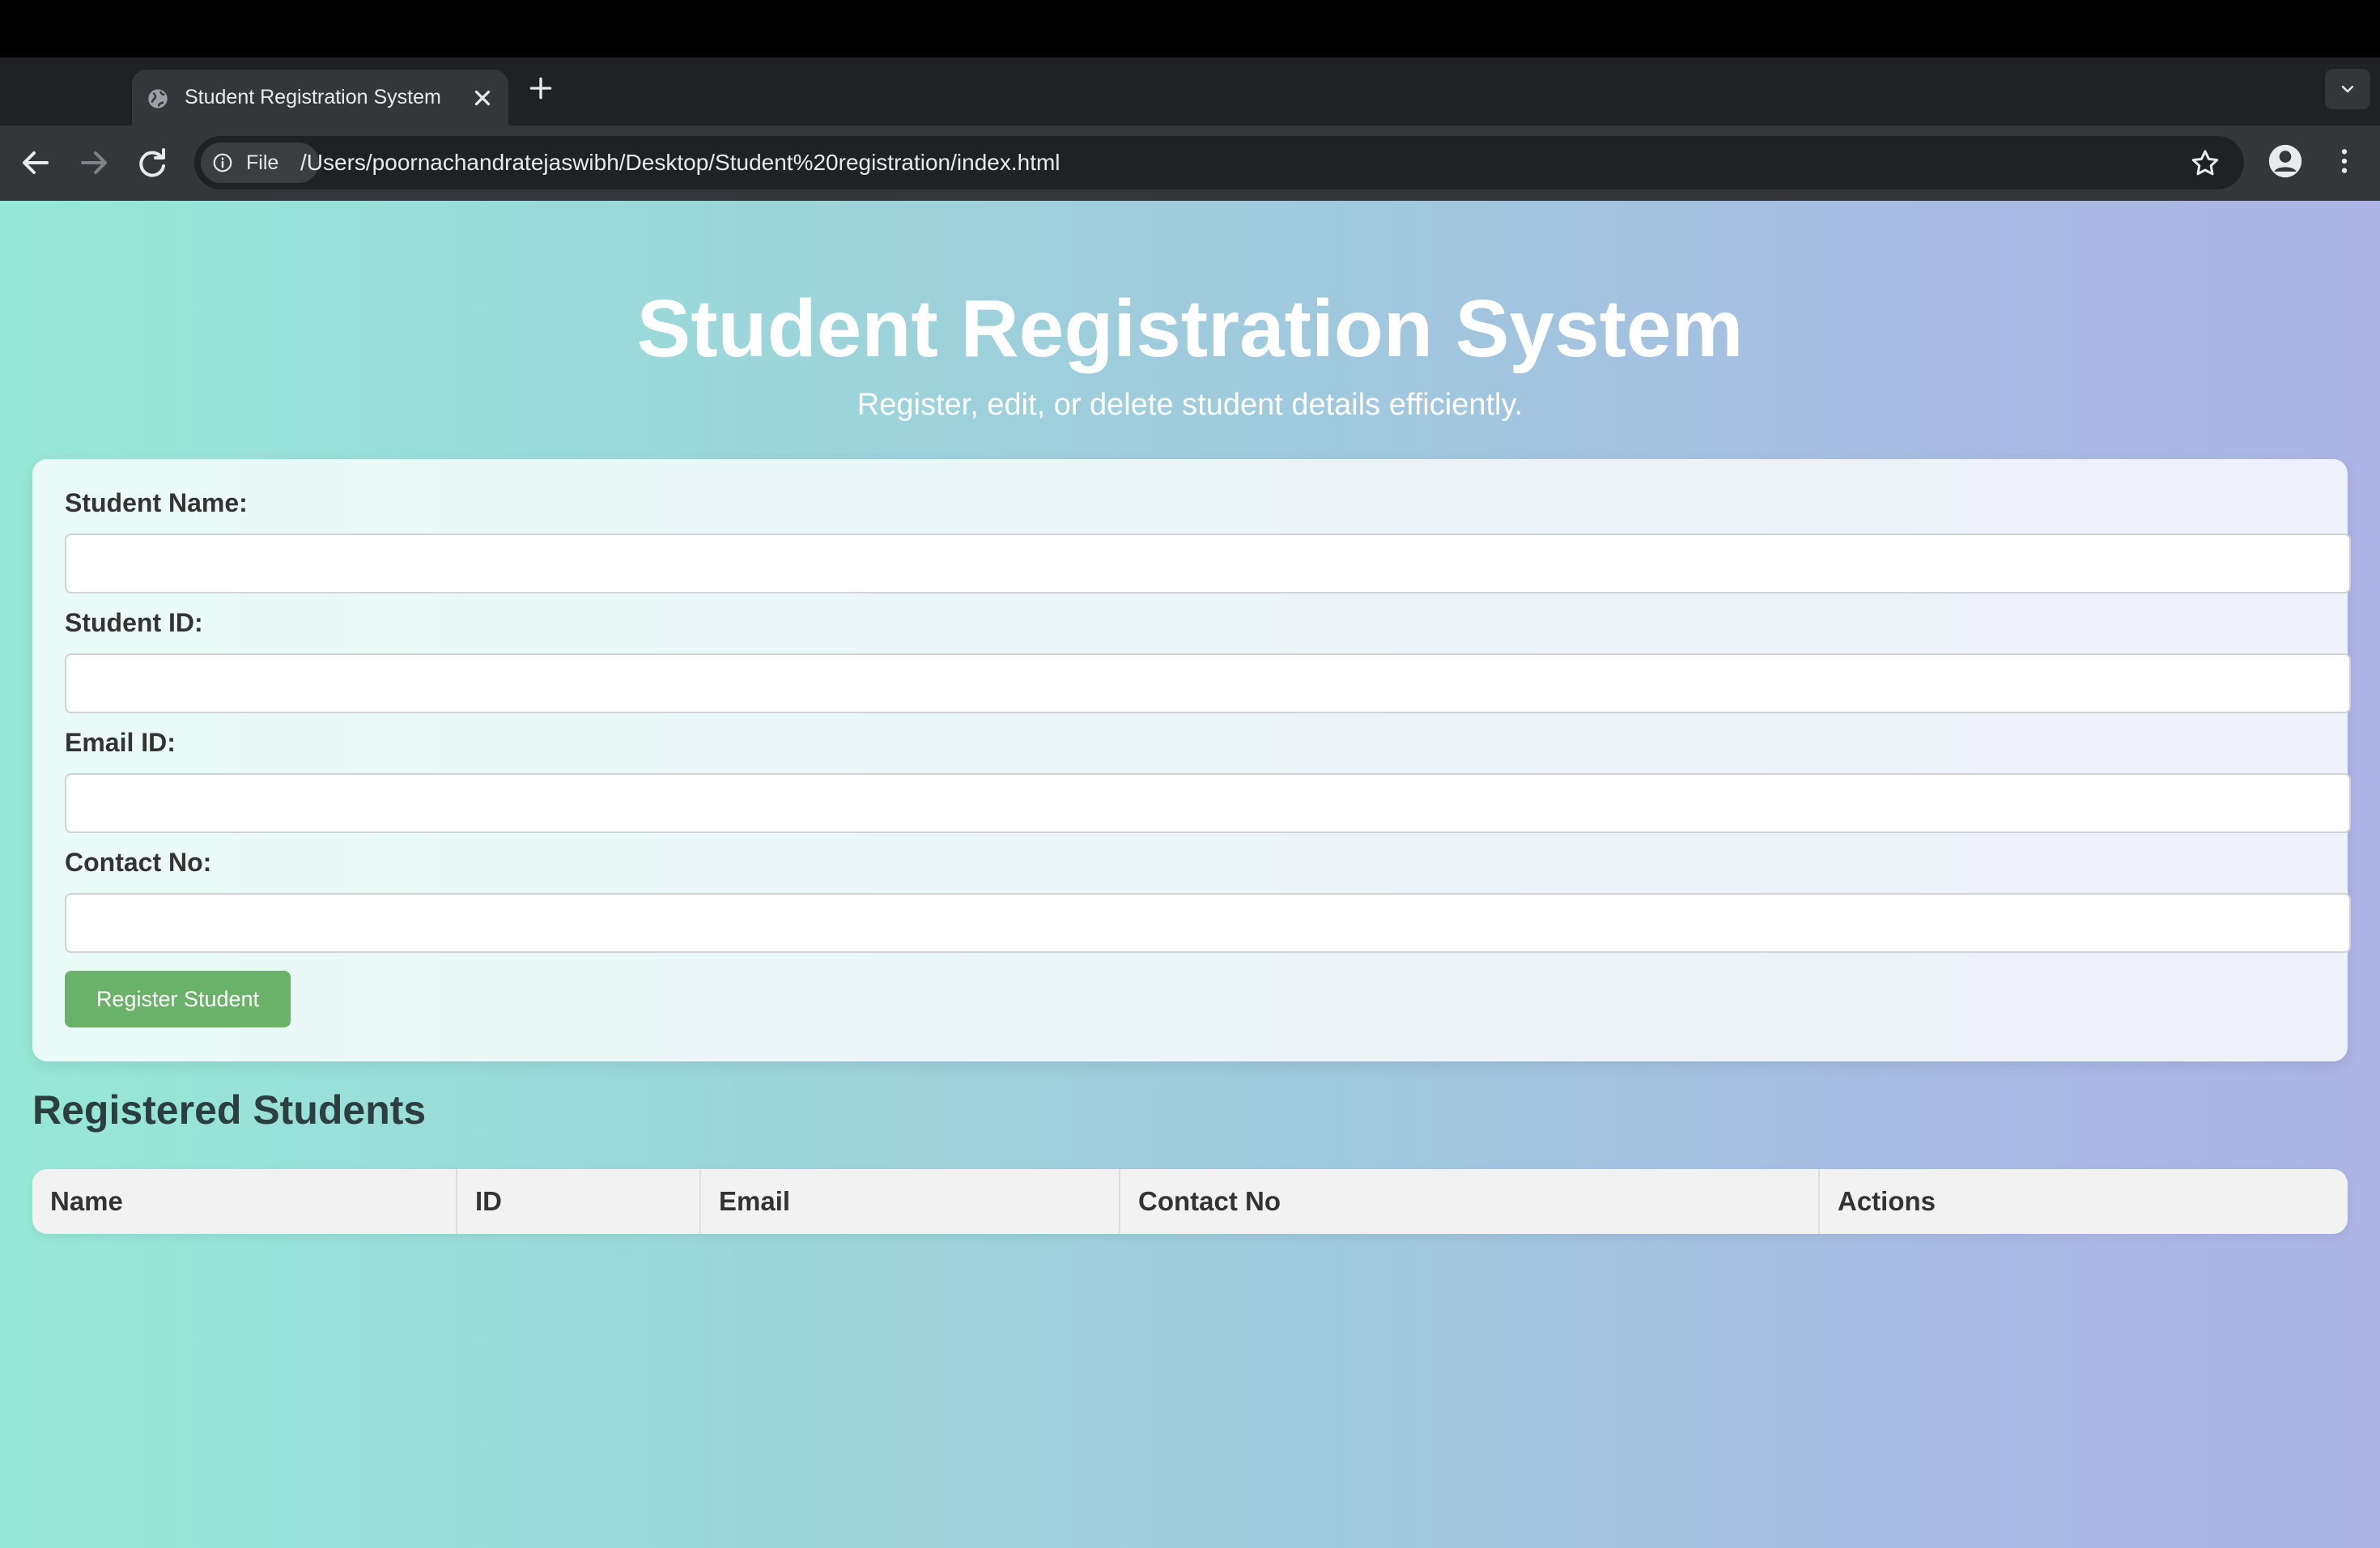 The width and height of the screenshot is (2380, 1548). What do you see at coordinates (1208, 563) in the screenshot?
I see `student-name-input` at bounding box center [1208, 563].